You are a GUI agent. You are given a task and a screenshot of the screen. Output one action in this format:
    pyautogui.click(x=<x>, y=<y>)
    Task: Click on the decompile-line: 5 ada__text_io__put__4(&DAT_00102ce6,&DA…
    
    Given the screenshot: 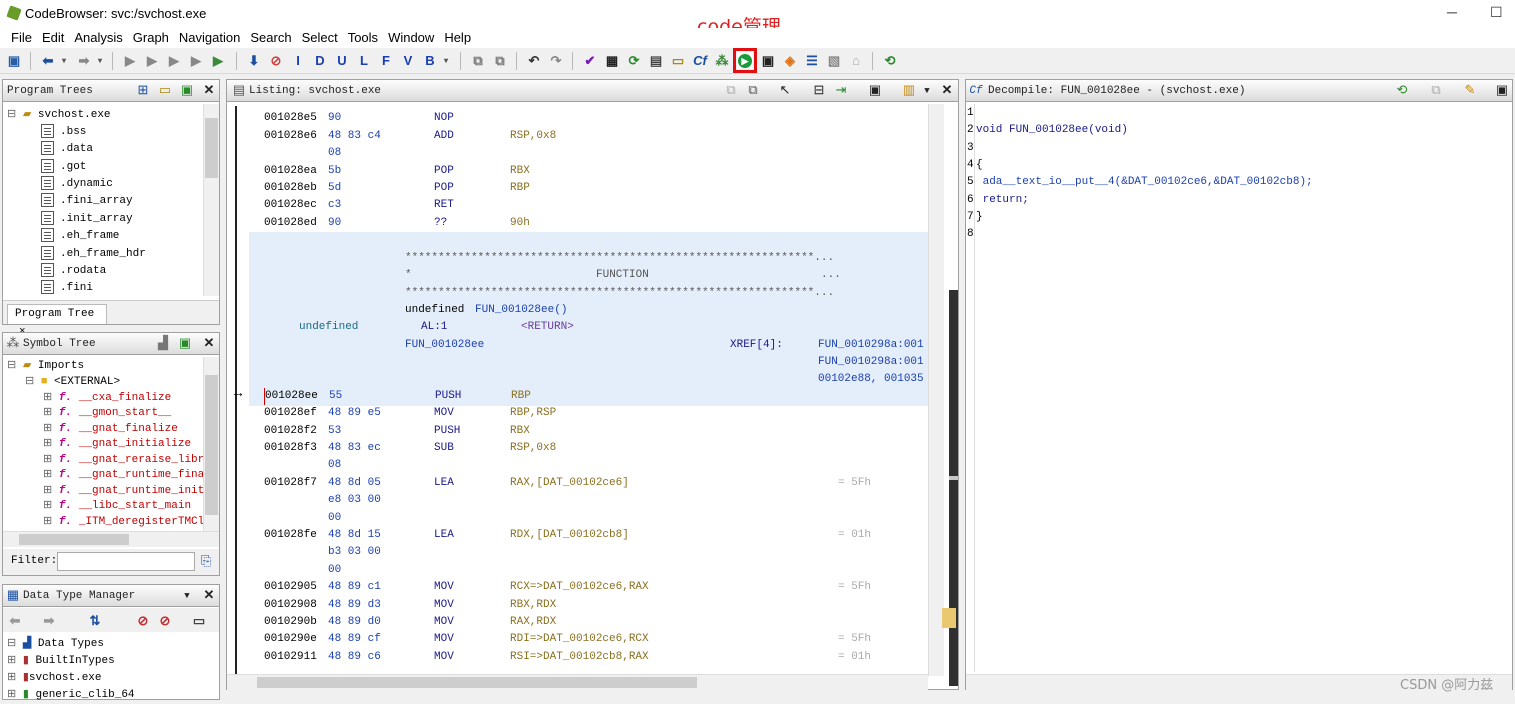 What is the action you would take?
    pyautogui.click(x=1140, y=182)
    